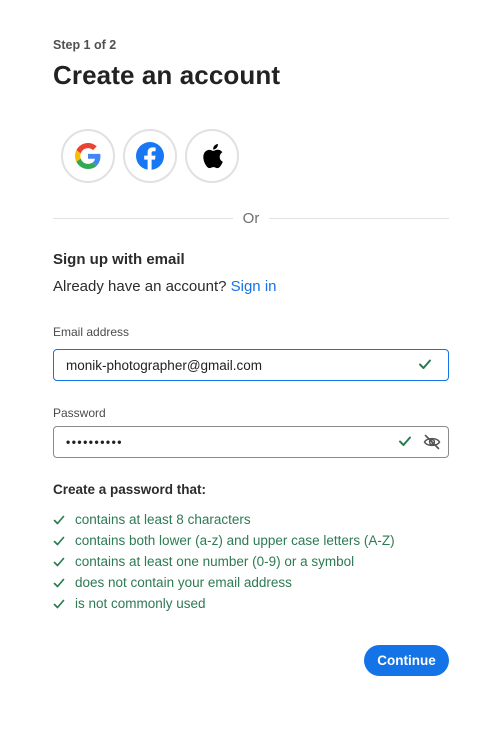 Image resolution: width=503 pixels, height=752 pixels. I want to click on already-have-account: Already have an account? Sign in, so click(165, 286).